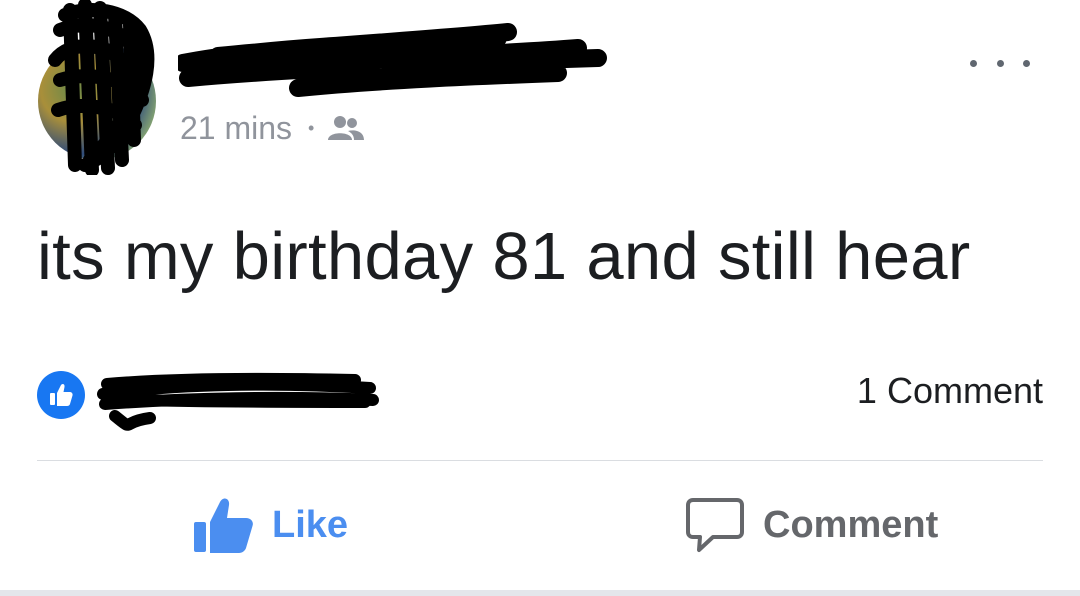 This screenshot has height=596, width=1080. I want to click on bottom-separator, so click(540, 593).